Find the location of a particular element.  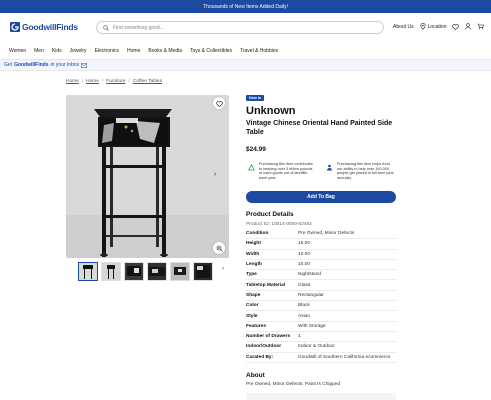

spec-value: Indoor & Outdoor is located at coordinates (316, 347).